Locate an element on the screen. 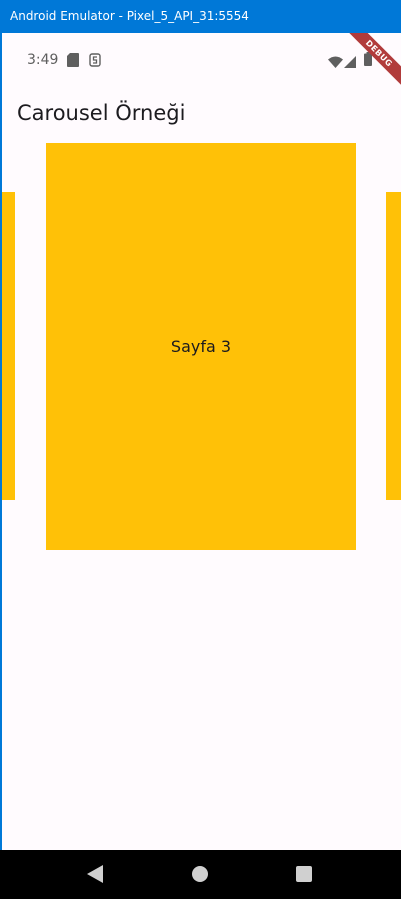  back-icon is located at coordinates (95, 874).